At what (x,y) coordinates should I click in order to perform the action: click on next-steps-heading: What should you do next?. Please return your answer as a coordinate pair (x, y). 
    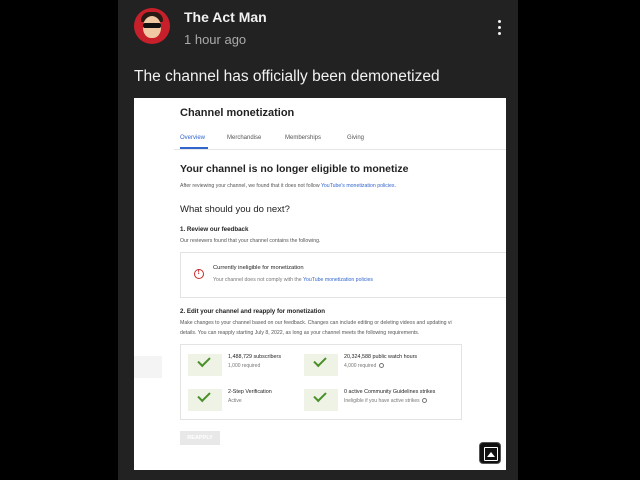
    Looking at the image, I should click on (235, 209).